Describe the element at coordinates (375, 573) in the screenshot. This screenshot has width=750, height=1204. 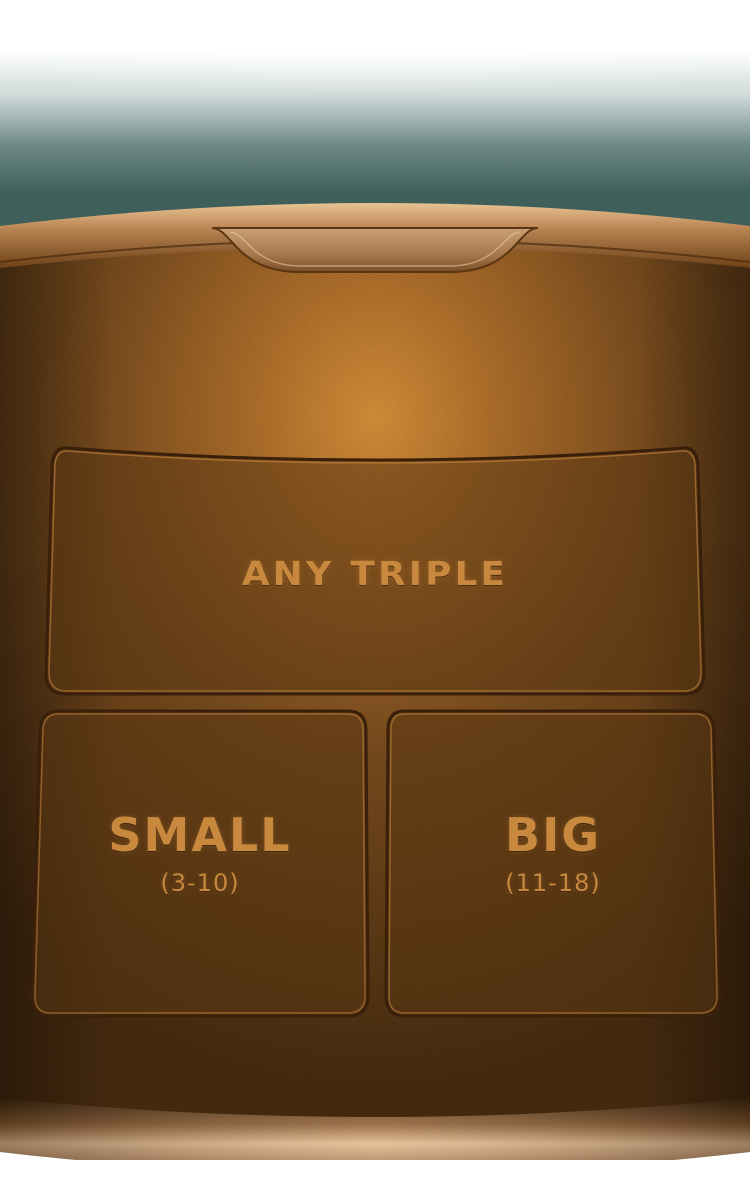
I see `any-triple-label: ANY TRIPLE` at that location.